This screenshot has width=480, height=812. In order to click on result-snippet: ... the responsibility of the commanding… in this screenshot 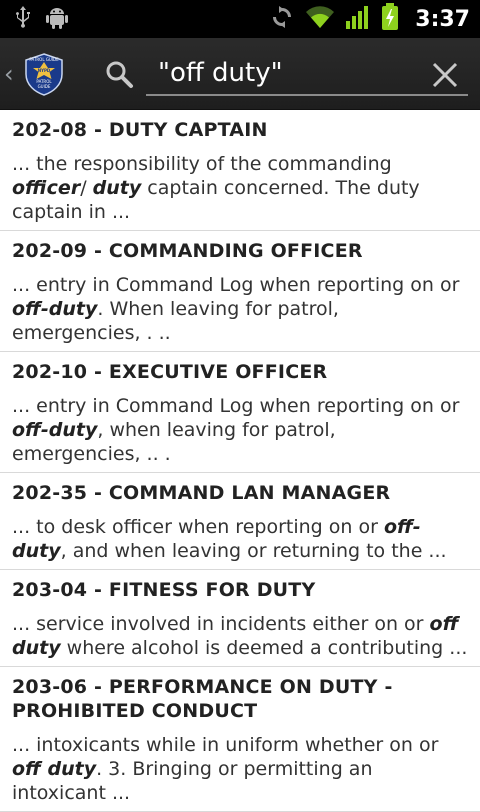, I will do `click(240, 188)`.